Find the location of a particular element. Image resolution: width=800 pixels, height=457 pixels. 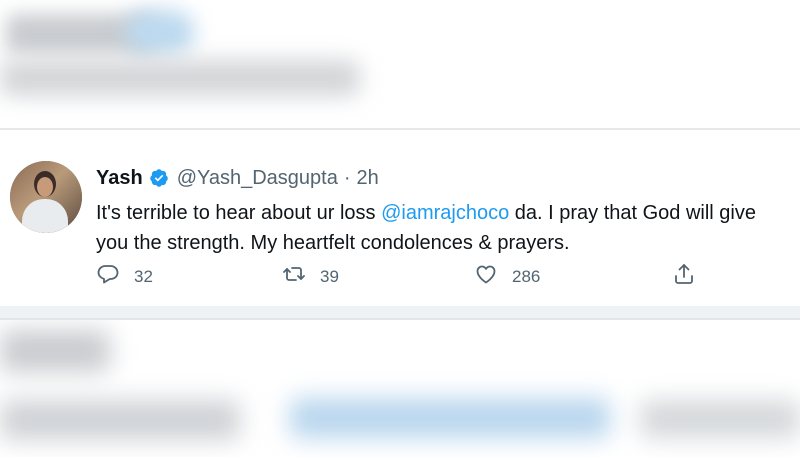

timestamp: 2h is located at coordinates (368, 178).